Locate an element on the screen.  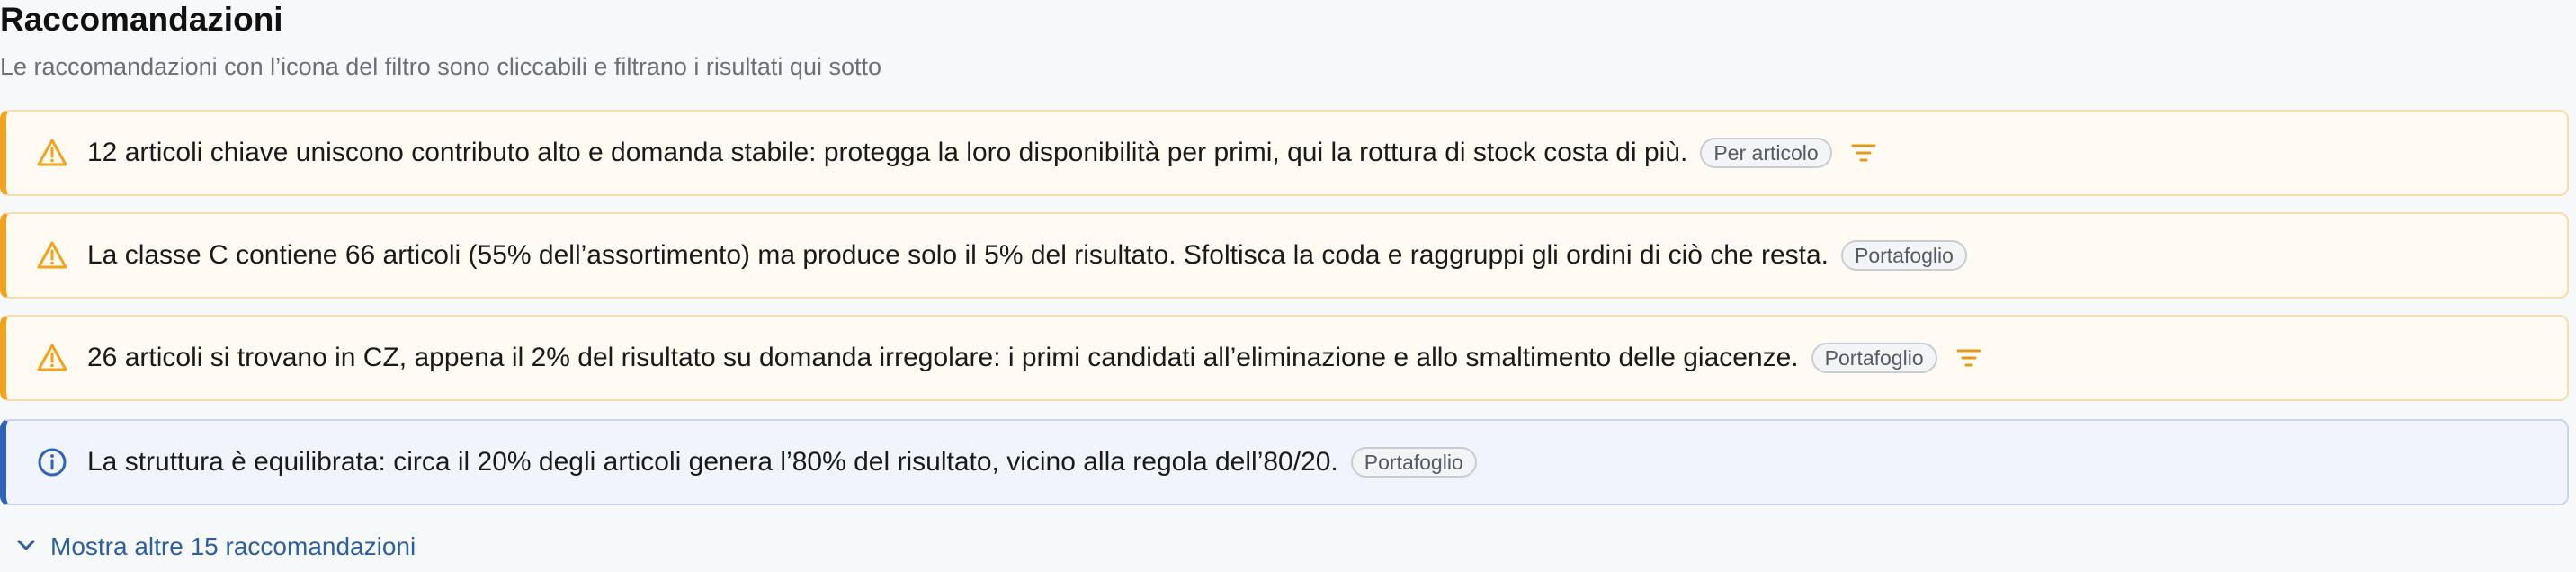
info-circle-icon is located at coordinates (52, 462).